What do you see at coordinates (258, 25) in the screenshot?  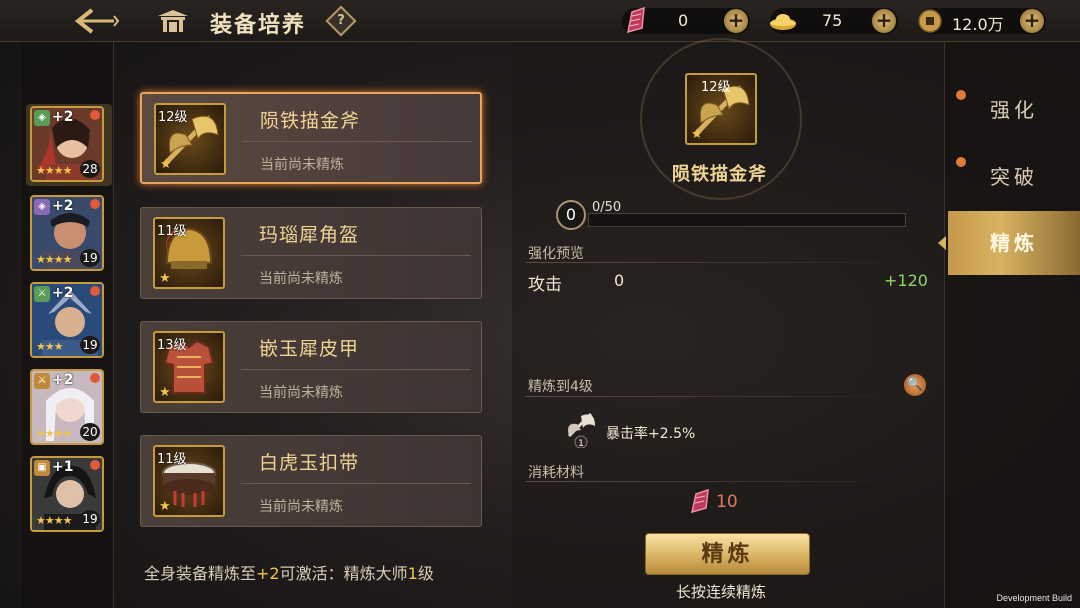 I see `page-title: 装备培养` at bounding box center [258, 25].